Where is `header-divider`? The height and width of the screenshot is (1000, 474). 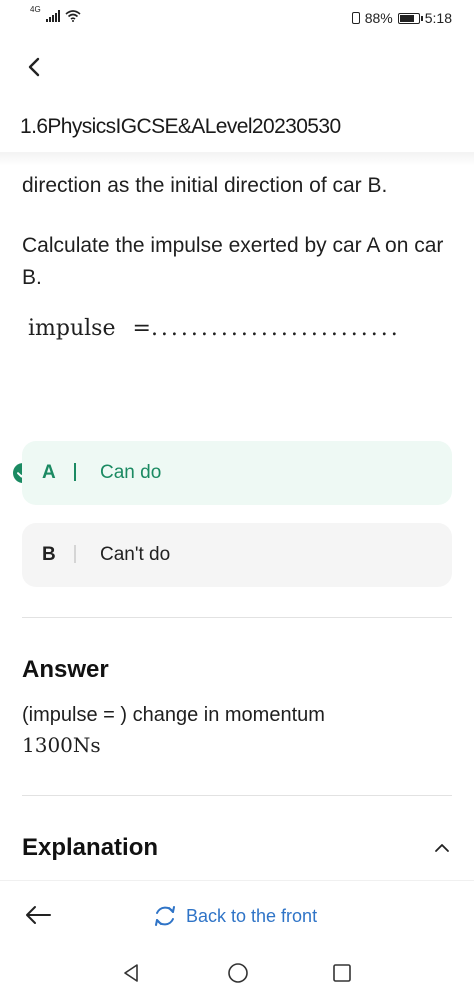 header-divider is located at coordinates (237, 159).